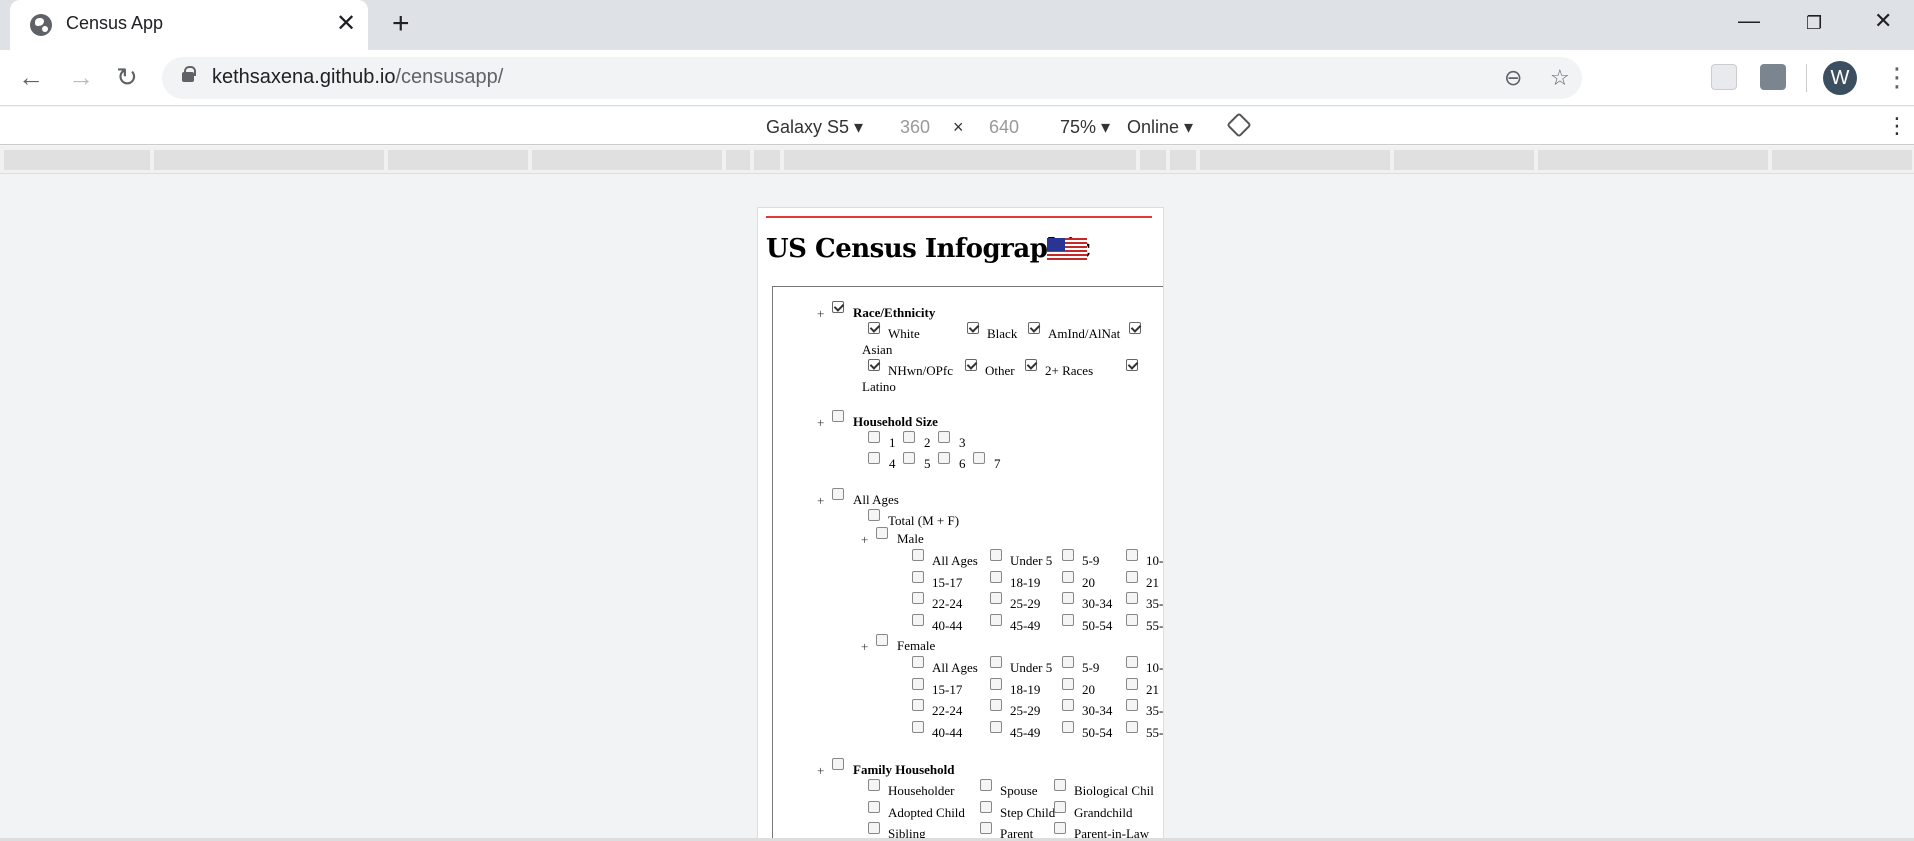  Describe the element at coordinates (1897, 77) in the screenshot. I see `browser-menu-icon: ⋮` at that location.